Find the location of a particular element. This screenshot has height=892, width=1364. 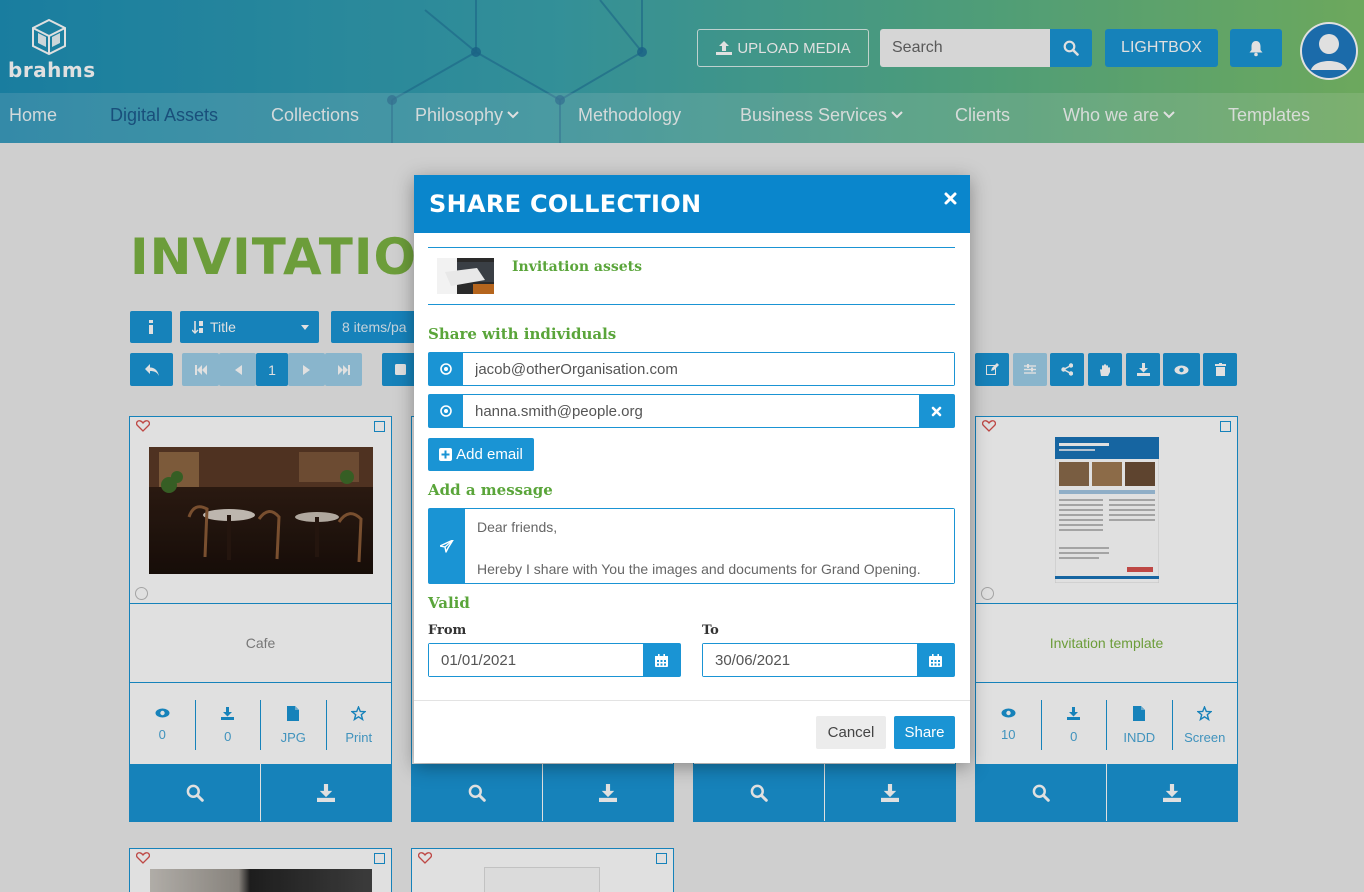

paper-plane-icon is located at coordinates (447, 546).